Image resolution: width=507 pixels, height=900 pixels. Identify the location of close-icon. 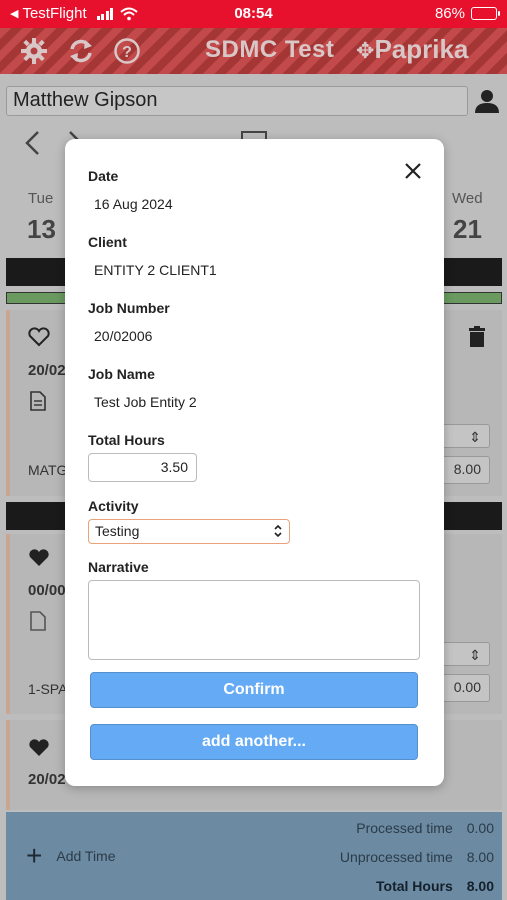
(413, 171).